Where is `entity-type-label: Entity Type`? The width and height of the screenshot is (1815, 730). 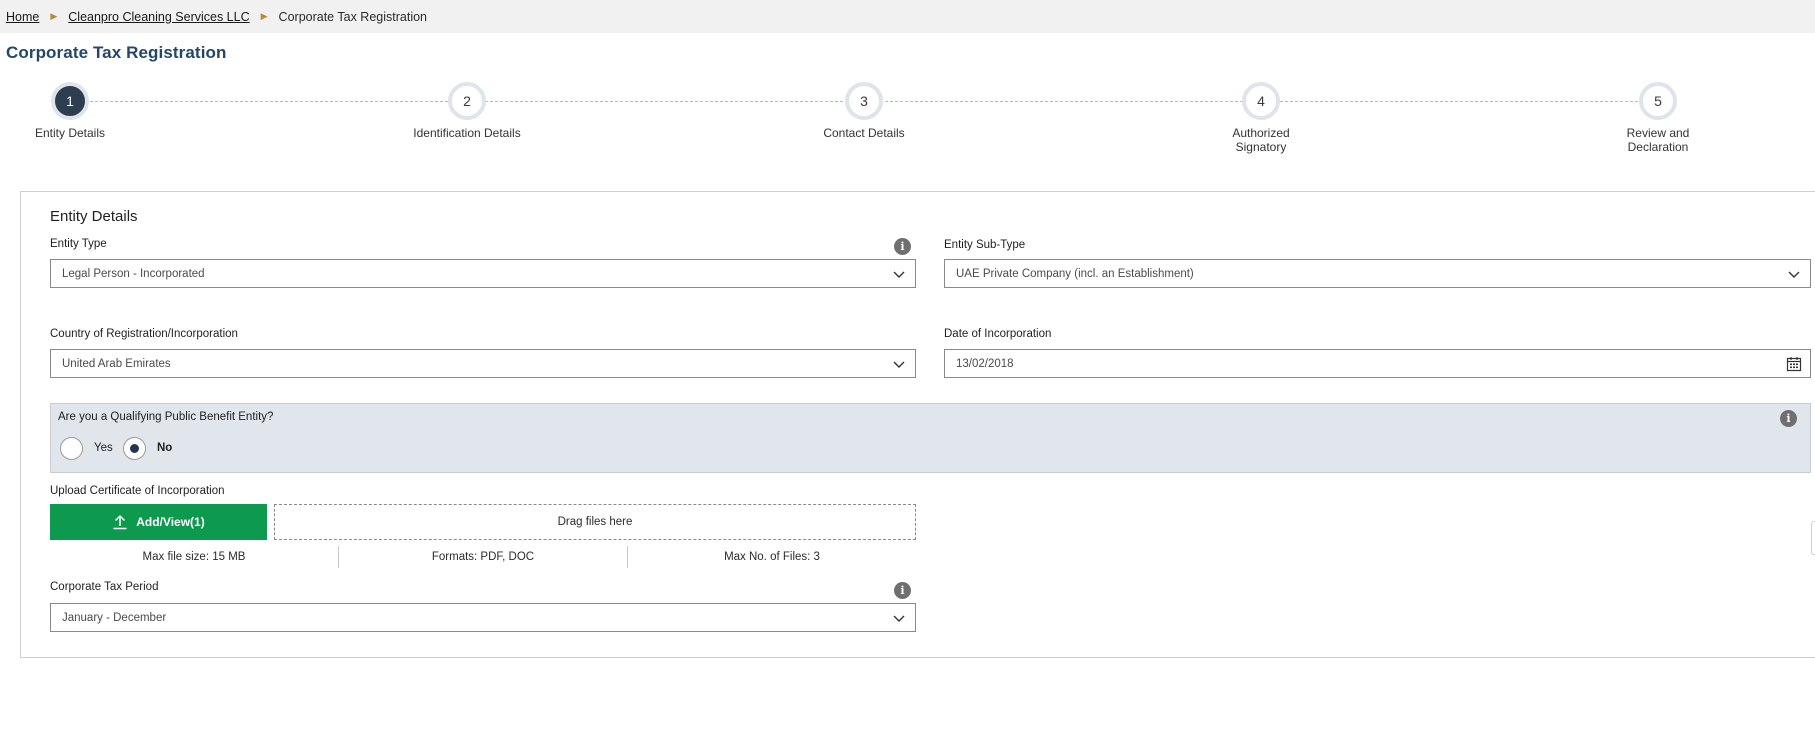 entity-type-label: Entity Type is located at coordinates (78, 244).